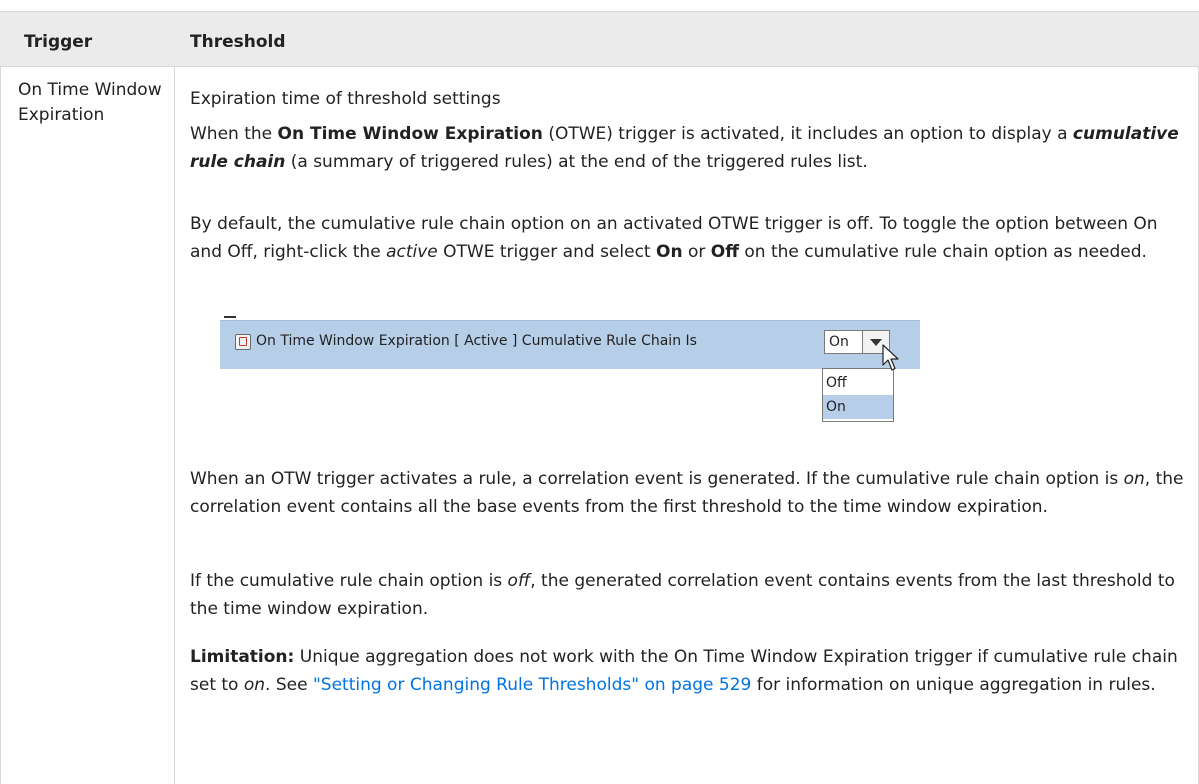 Image resolution: width=1199 pixels, height=784 pixels. I want to click on text: When the, so click(234, 134).